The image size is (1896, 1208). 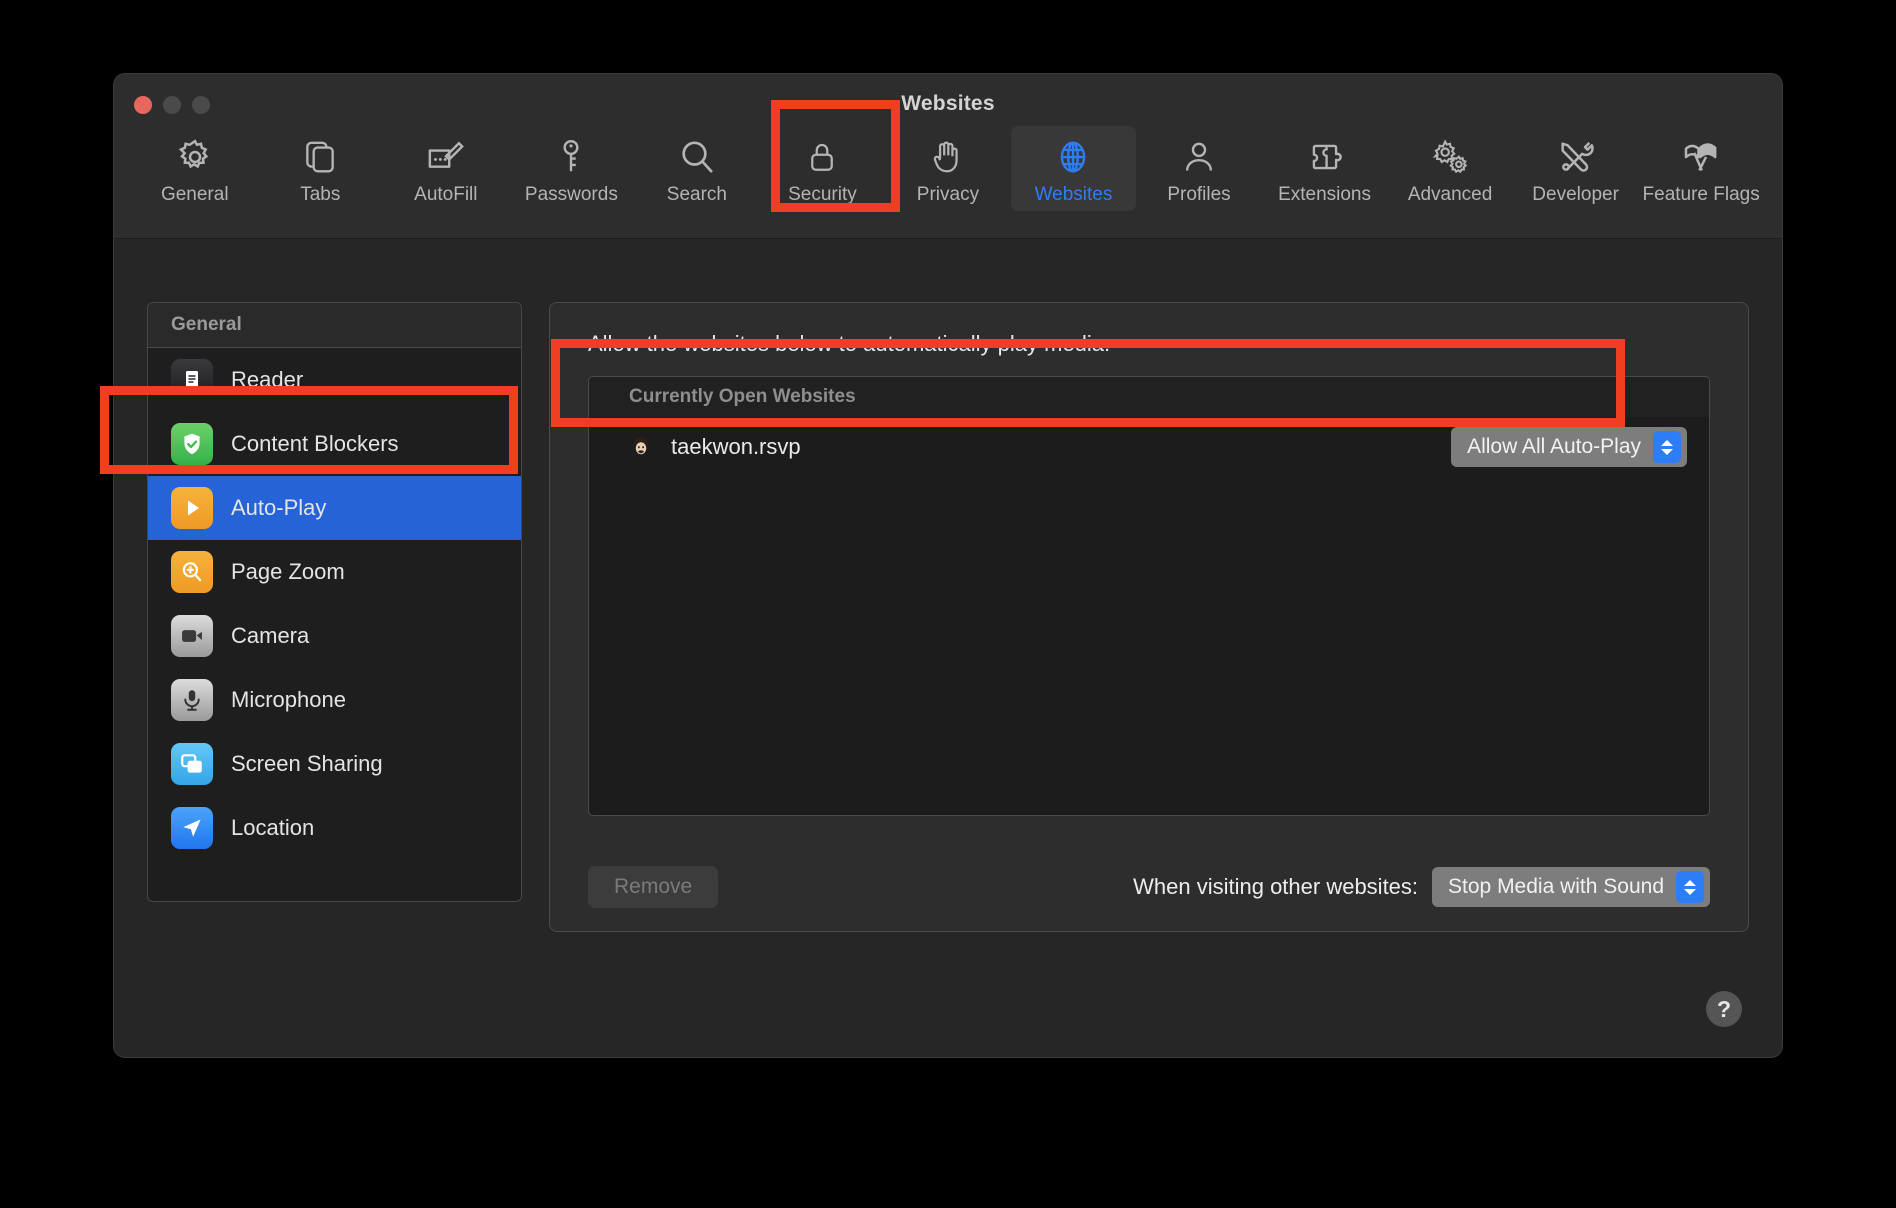 I want to click on toolbar-label: Advanced, so click(x=1450, y=194).